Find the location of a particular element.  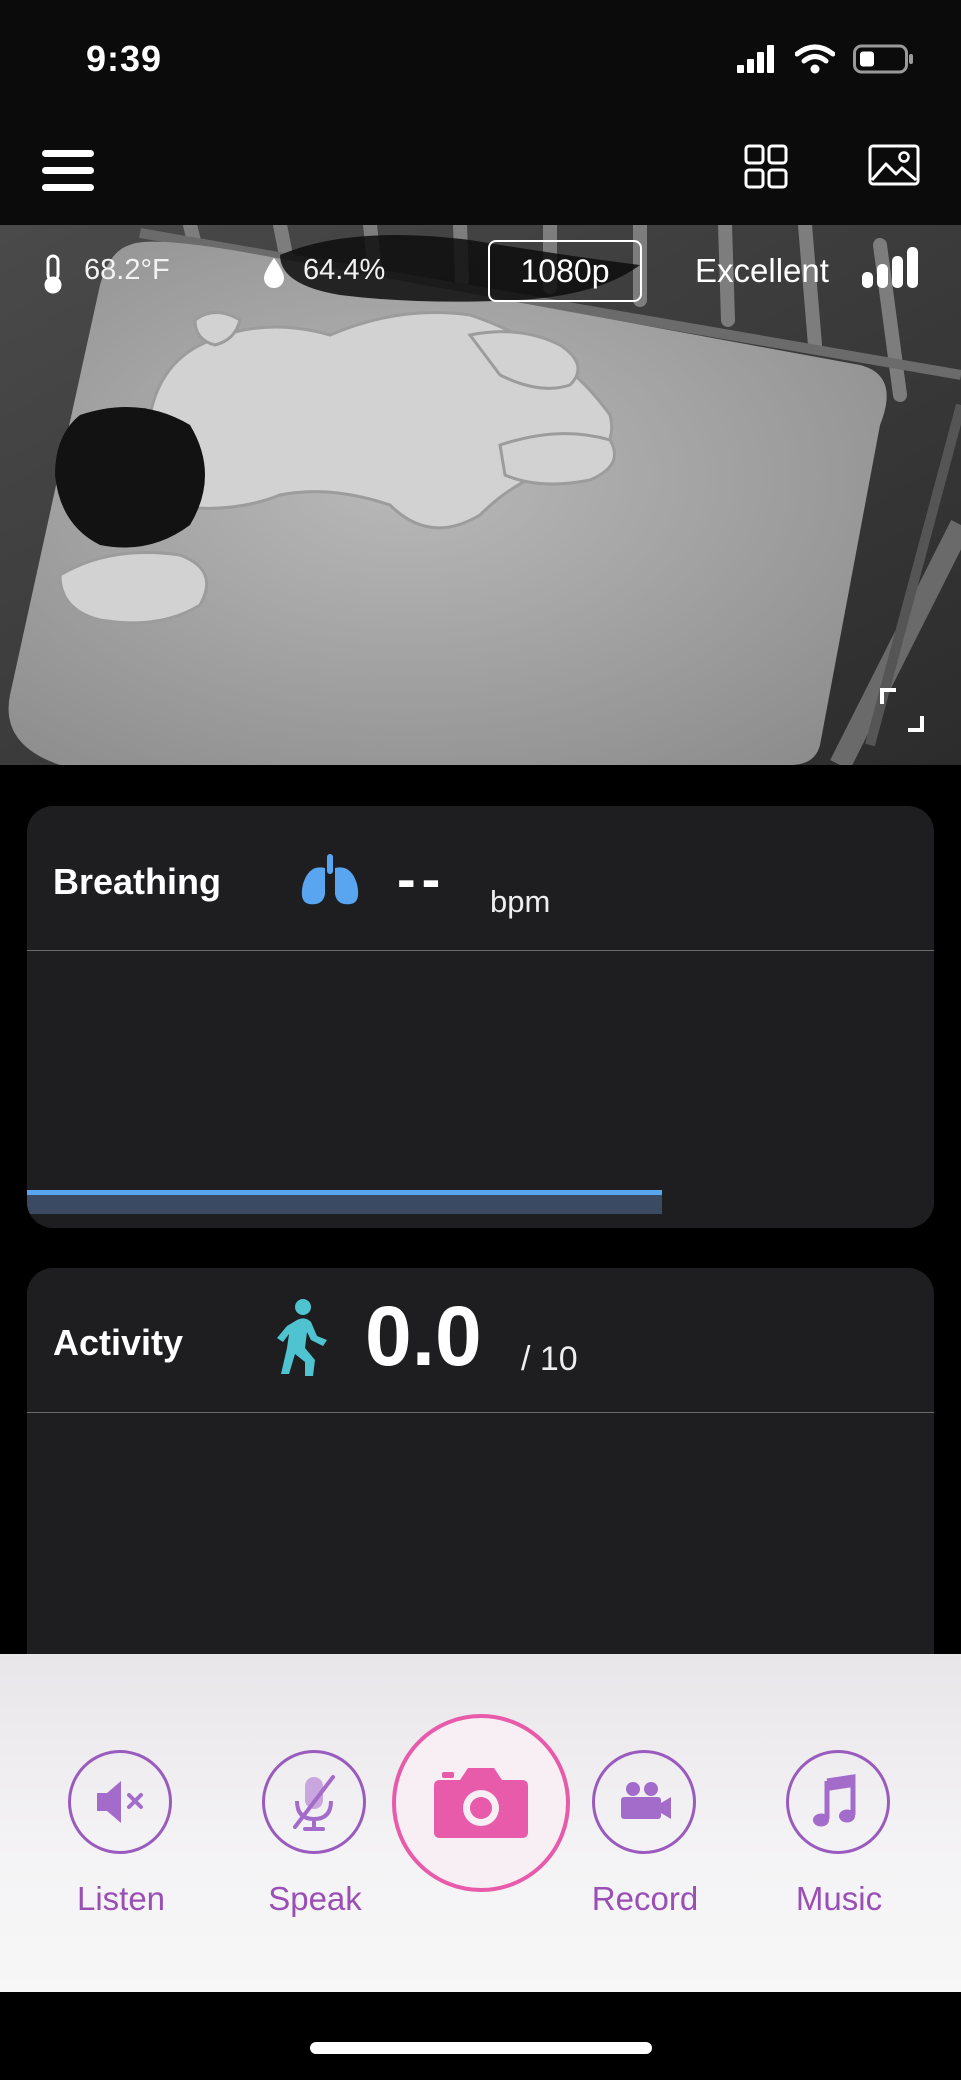

gallery-icon is located at coordinates (894, 165).